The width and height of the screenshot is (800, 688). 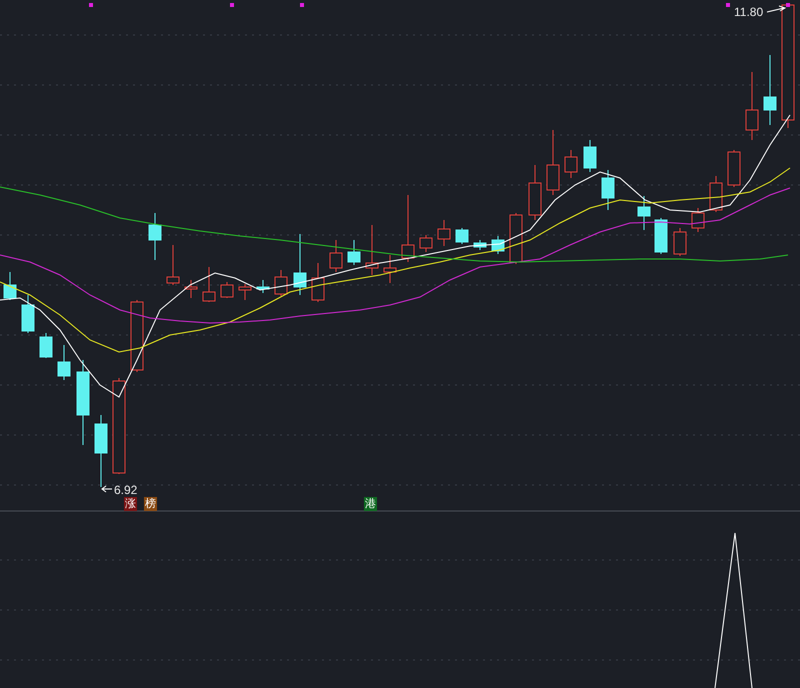 What do you see at coordinates (150, 504) in the screenshot?
I see `tag-label: 榜` at bounding box center [150, 504].